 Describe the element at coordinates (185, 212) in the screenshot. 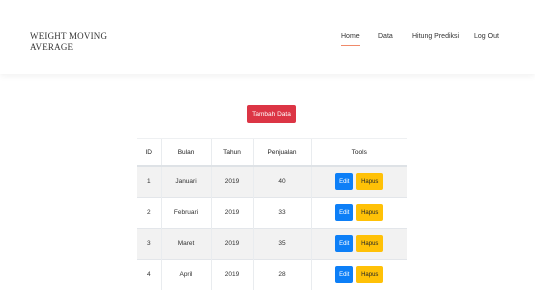

I see `cell-bulan: Februari` at that location.